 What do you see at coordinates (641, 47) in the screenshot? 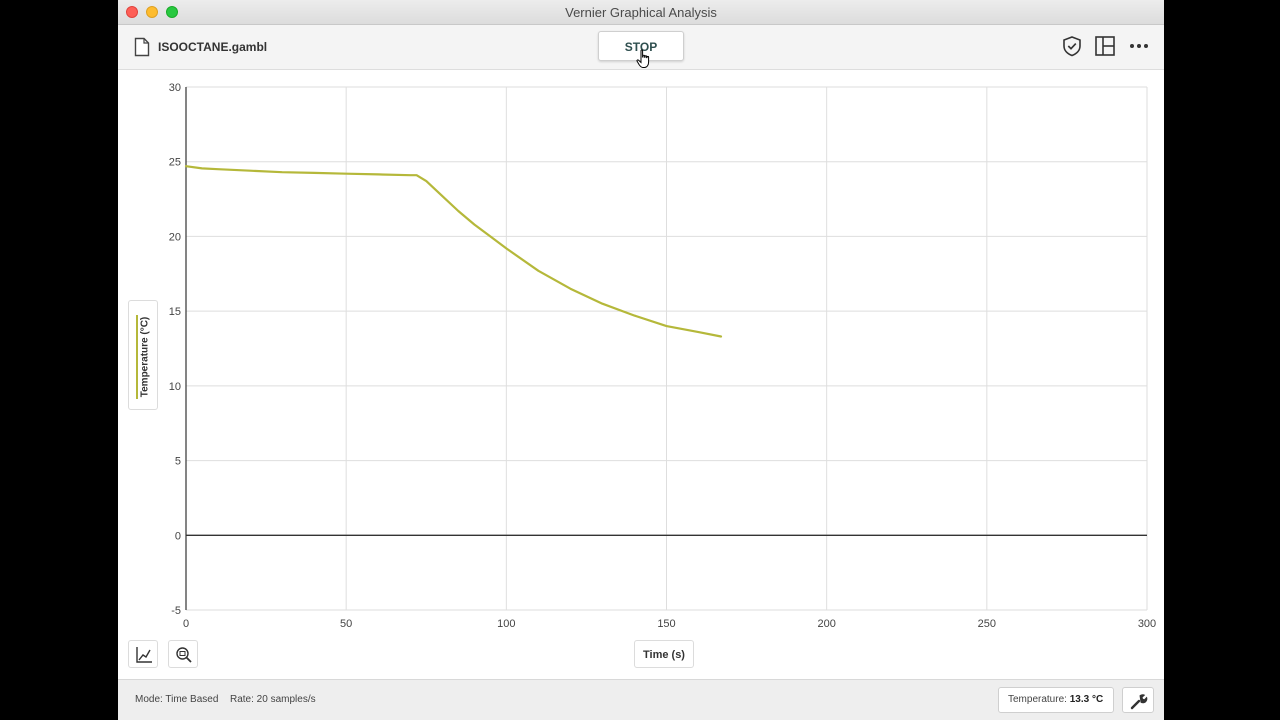
I see `toolbar: ISOOCTANE.gambl STOP` at bounding box center [641, 47].